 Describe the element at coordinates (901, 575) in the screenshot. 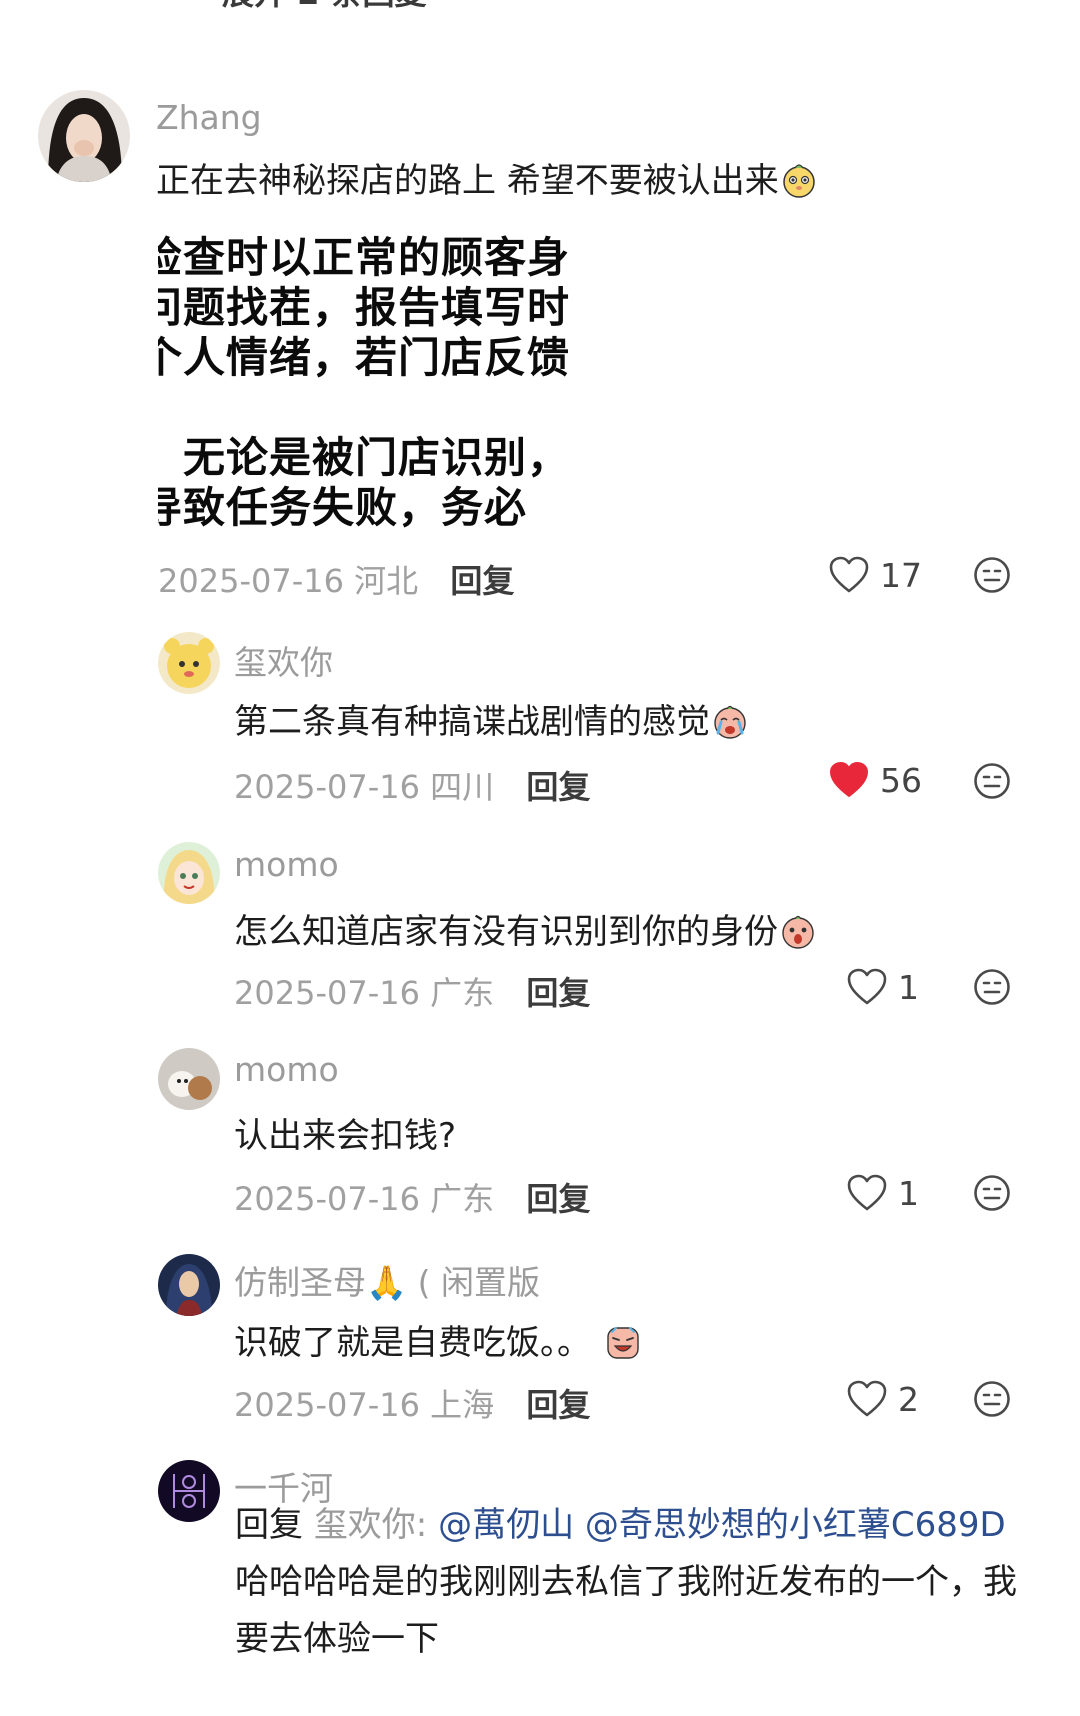

I see `like-count: 17` at that location.